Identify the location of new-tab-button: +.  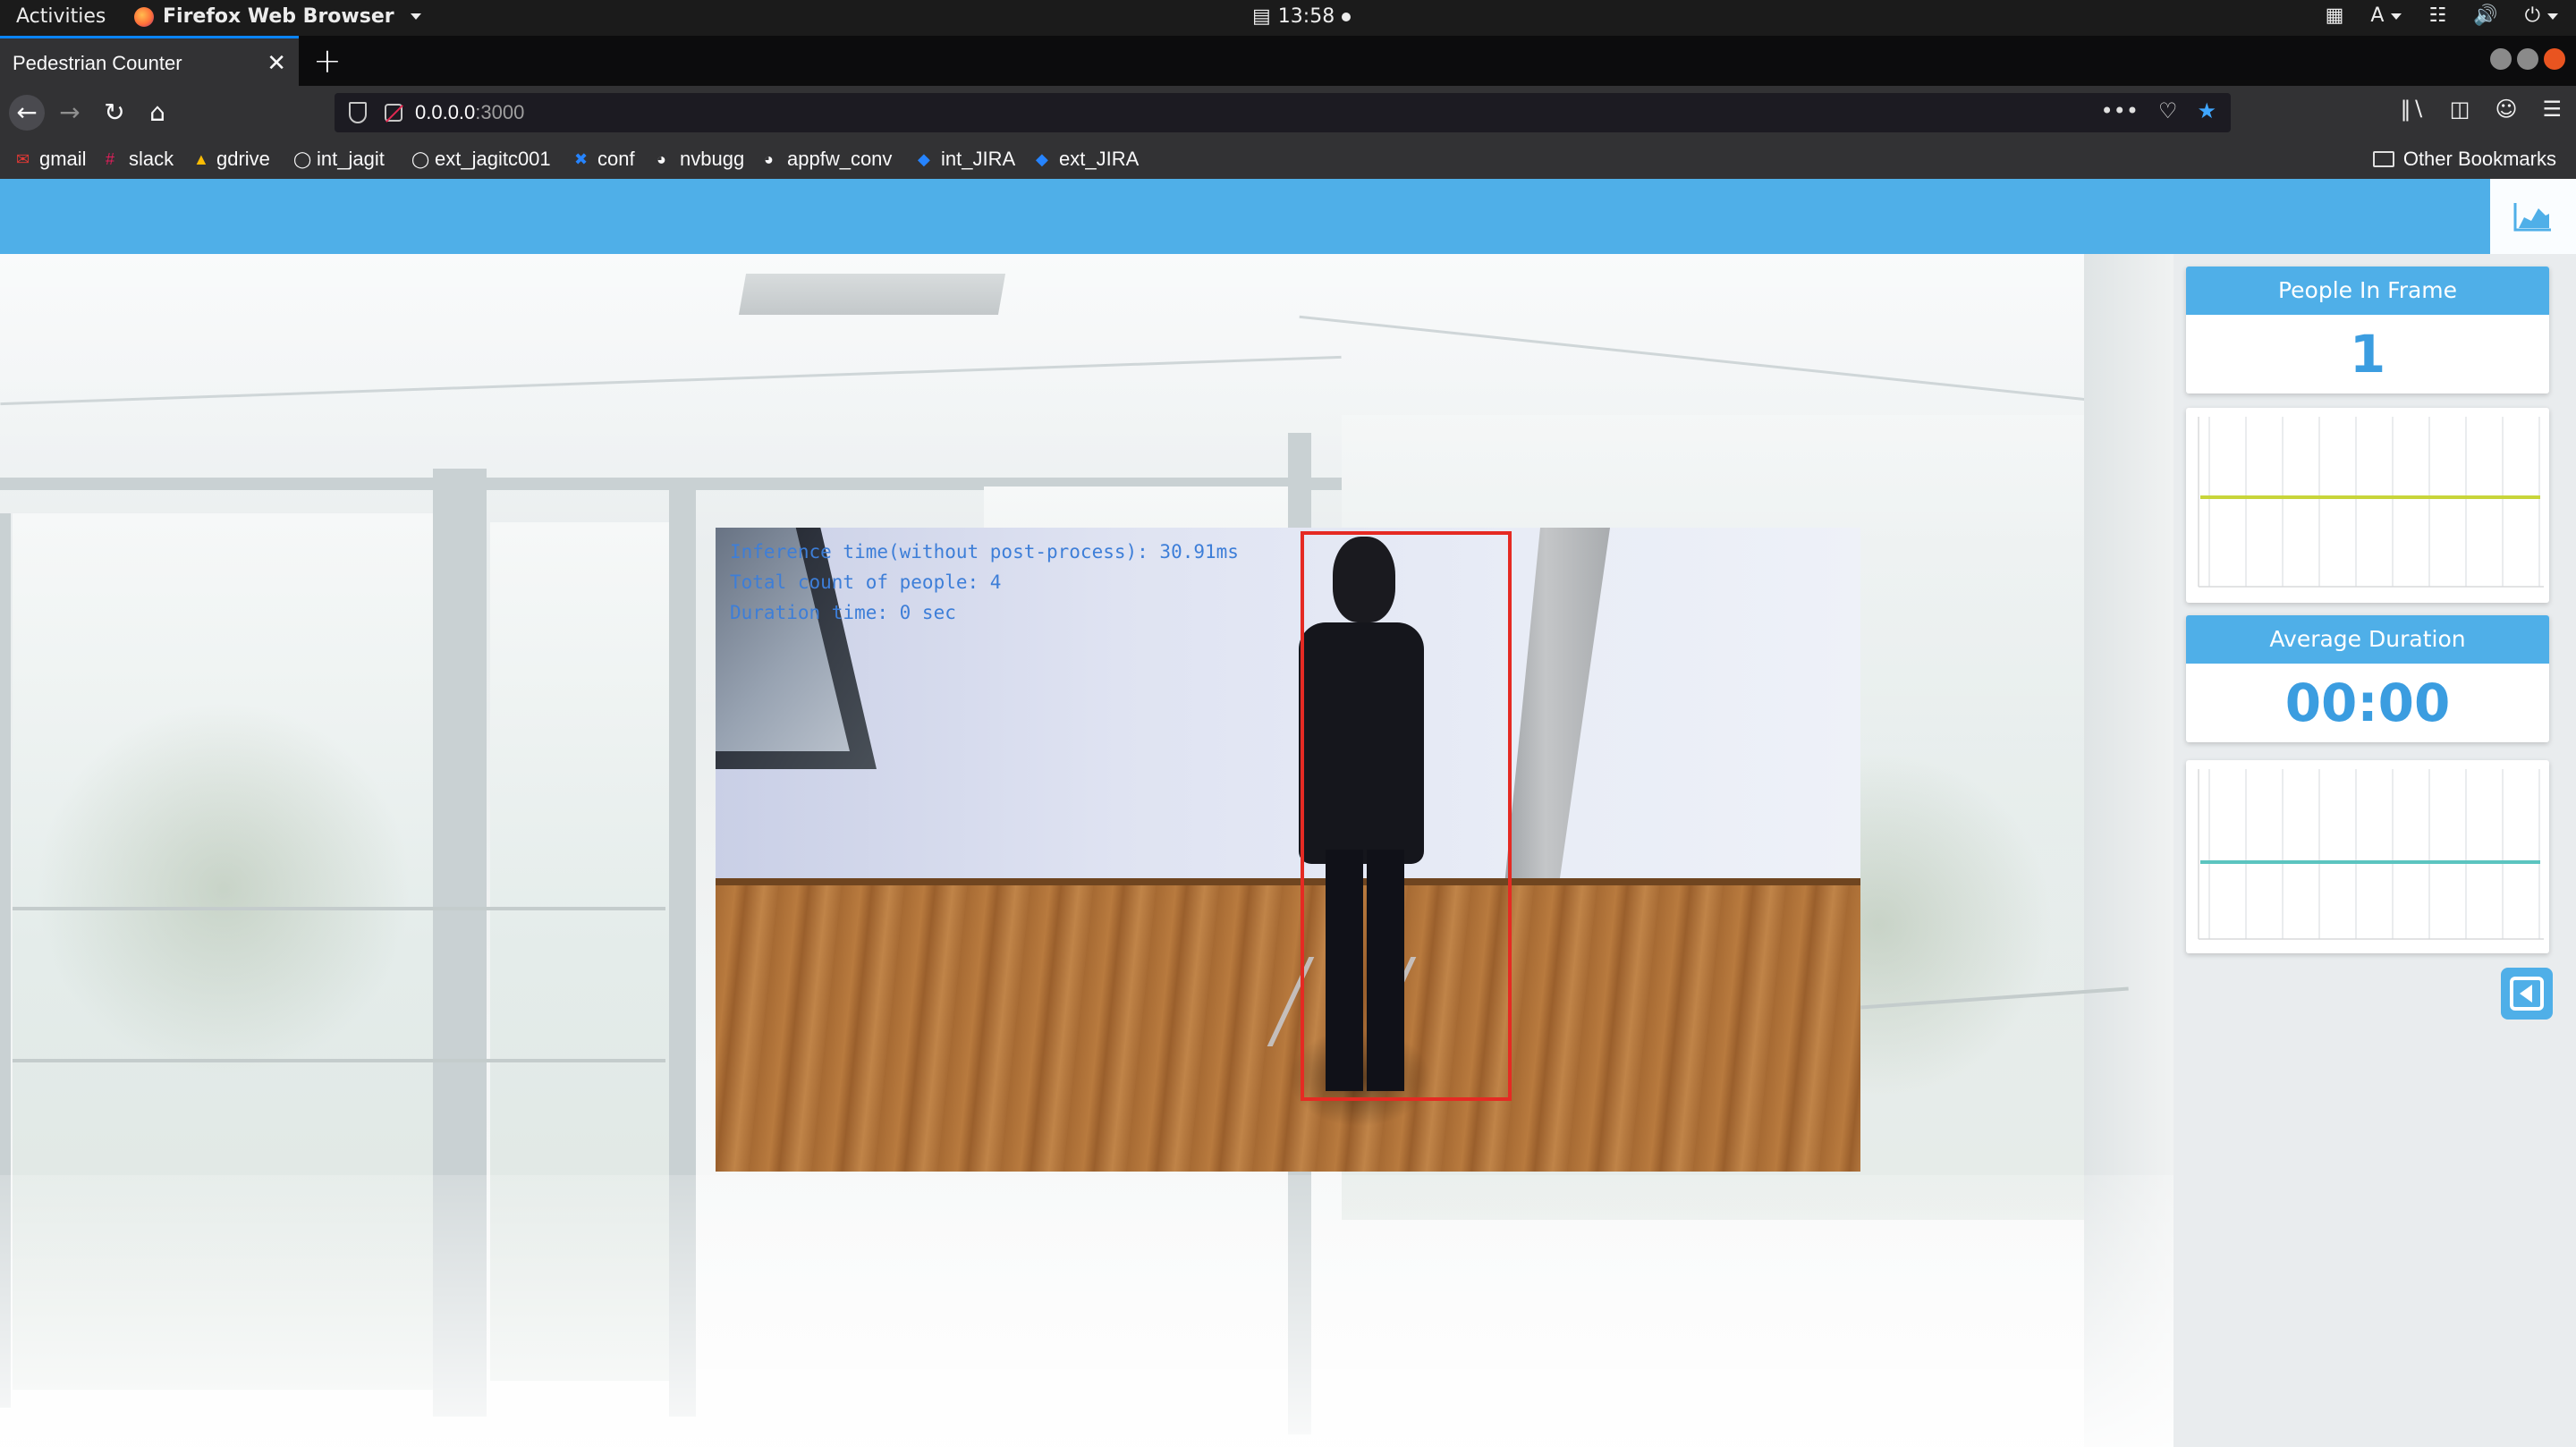
(327, 60).